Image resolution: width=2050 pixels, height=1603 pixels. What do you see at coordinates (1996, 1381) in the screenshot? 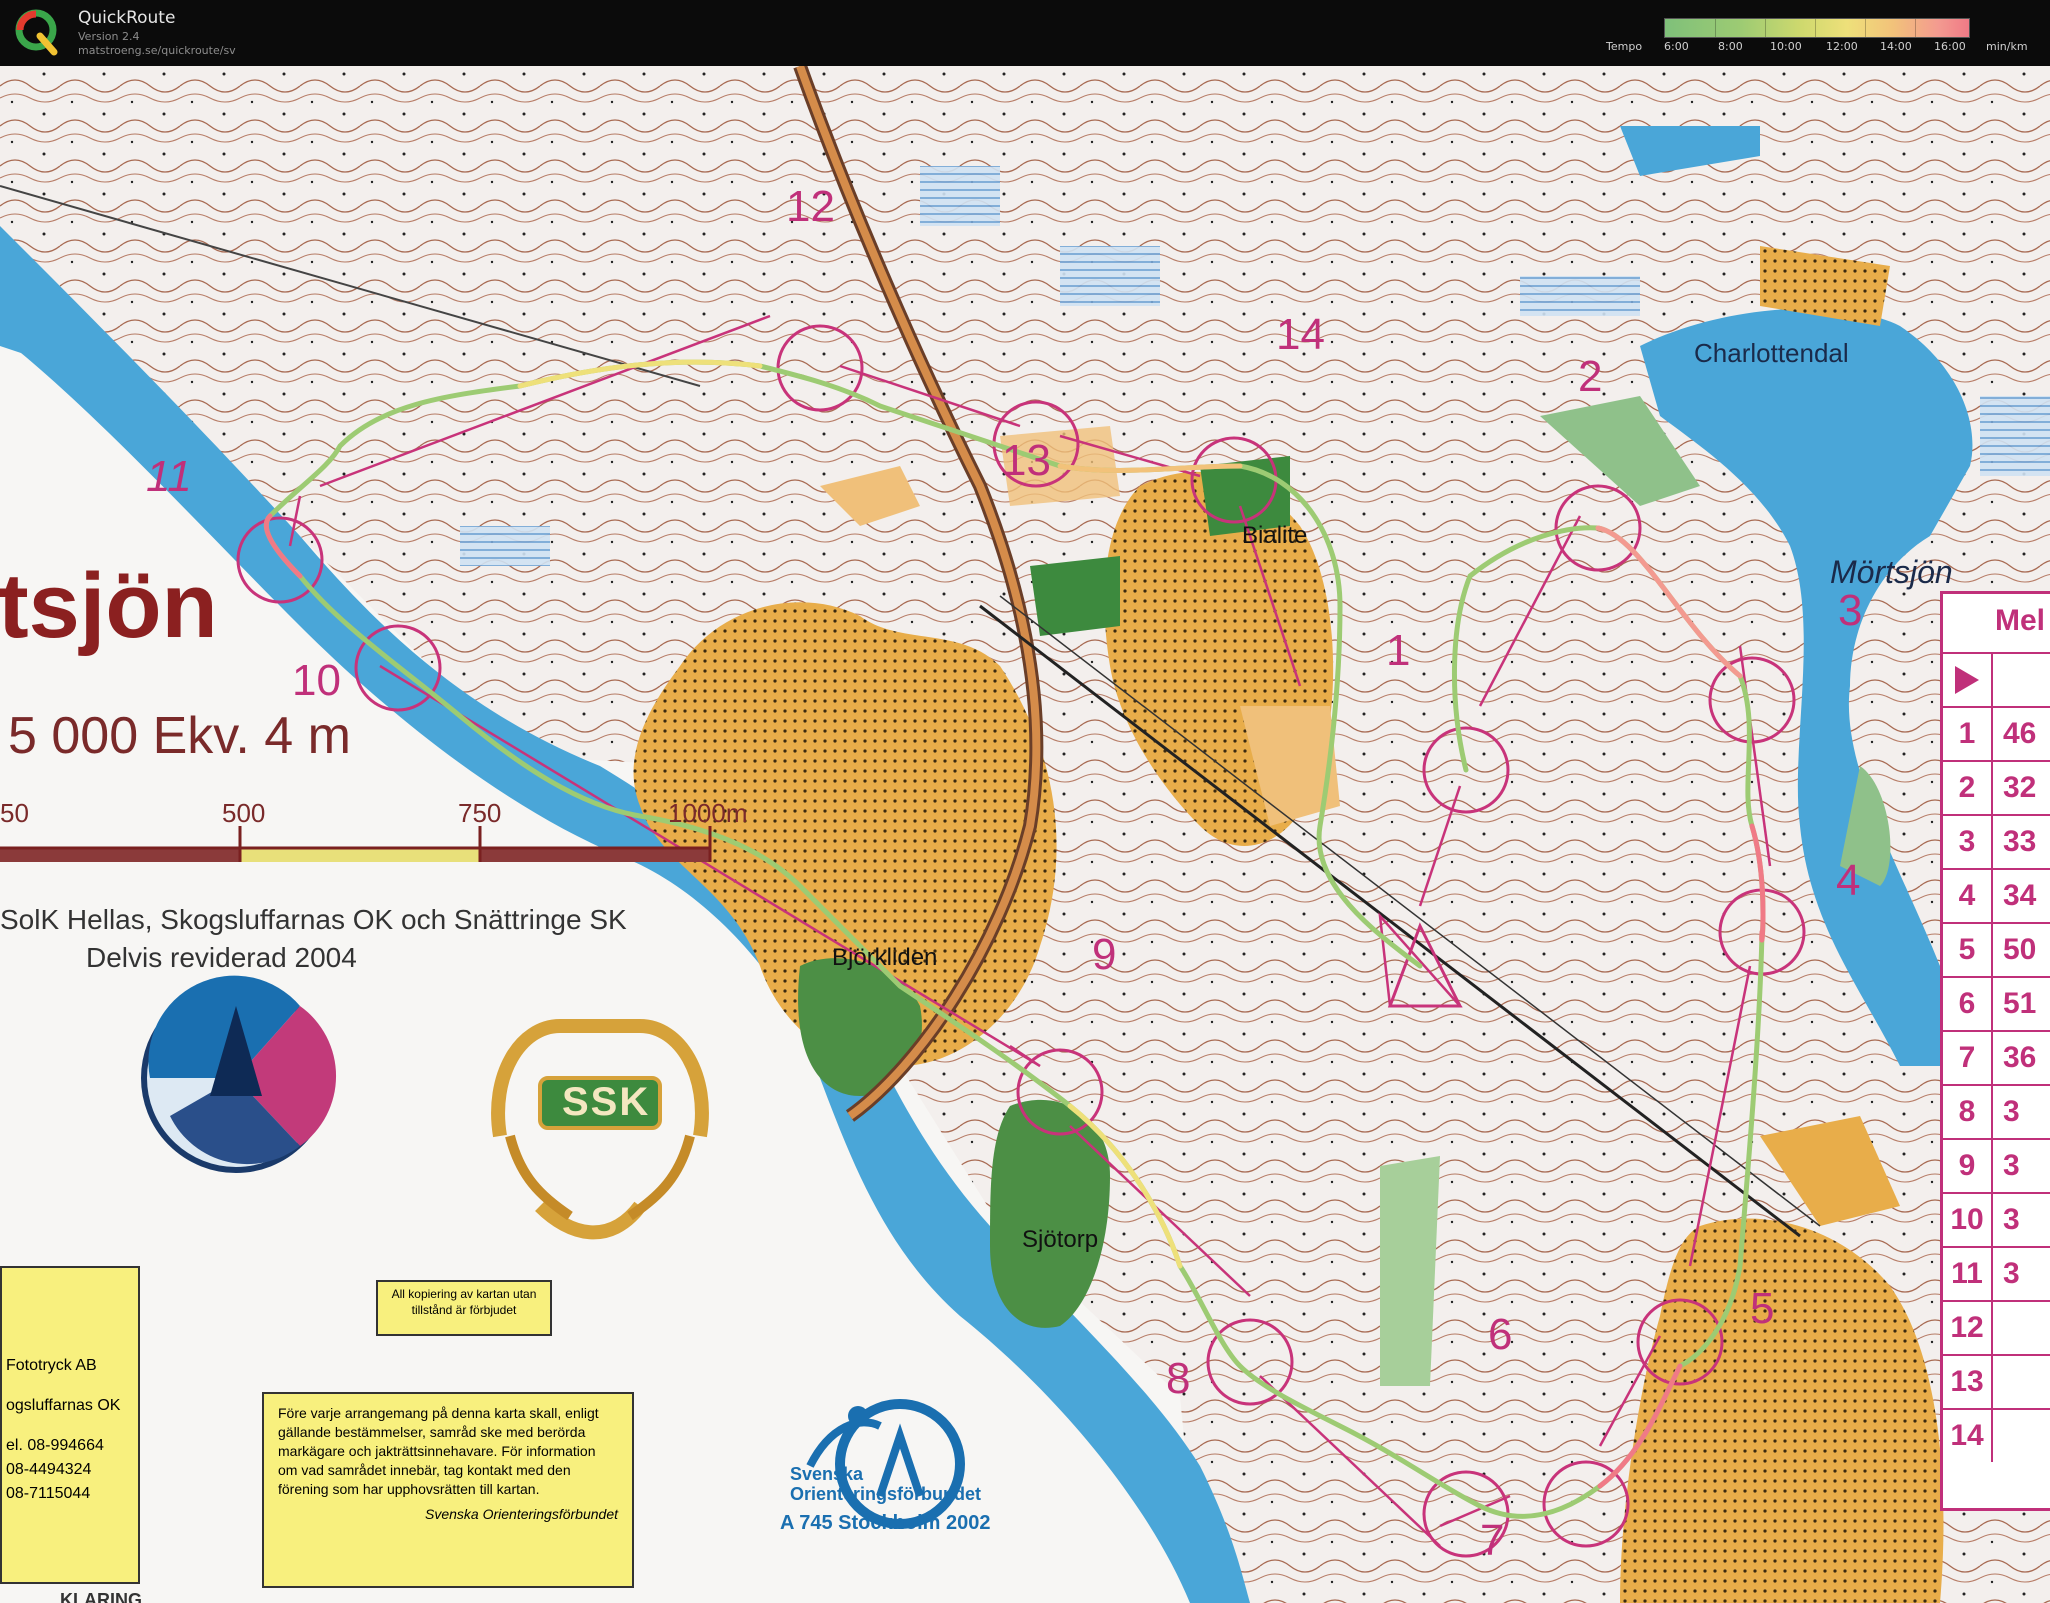
I see `table-row: 13` at bounding box center [1996, 1381].